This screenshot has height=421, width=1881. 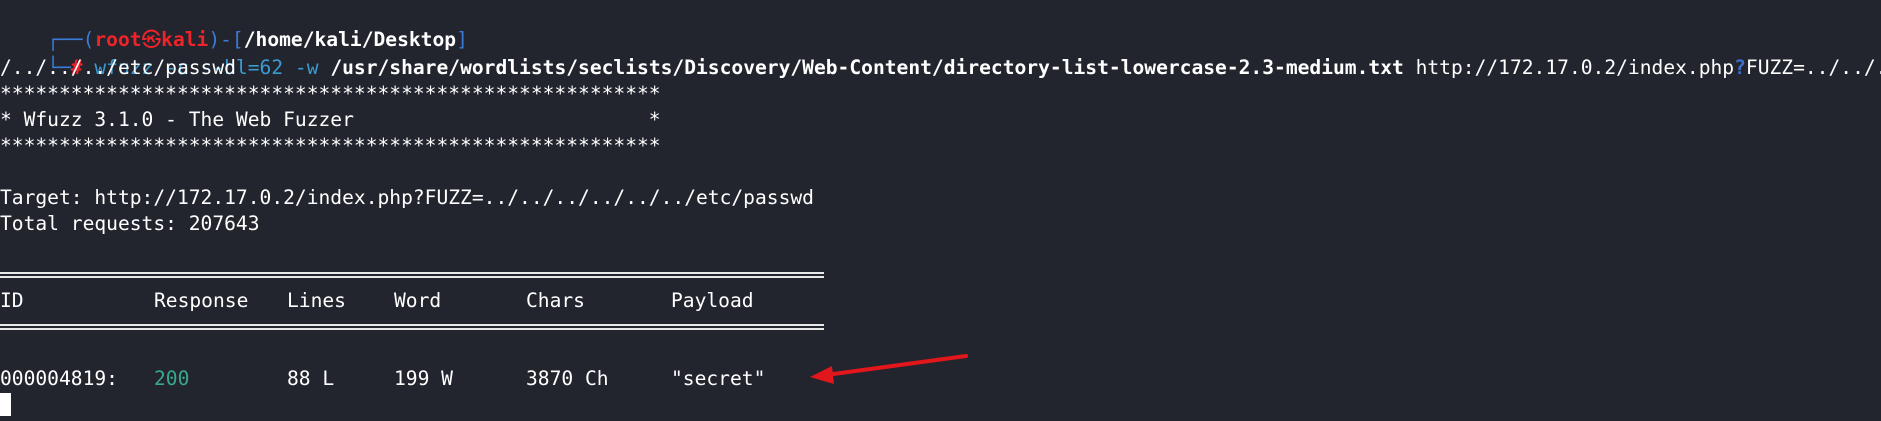 What do you see at coordinates (889, 369) in the screenshot?
I see `red-arrow-icon` at bounding box center [889, 369].